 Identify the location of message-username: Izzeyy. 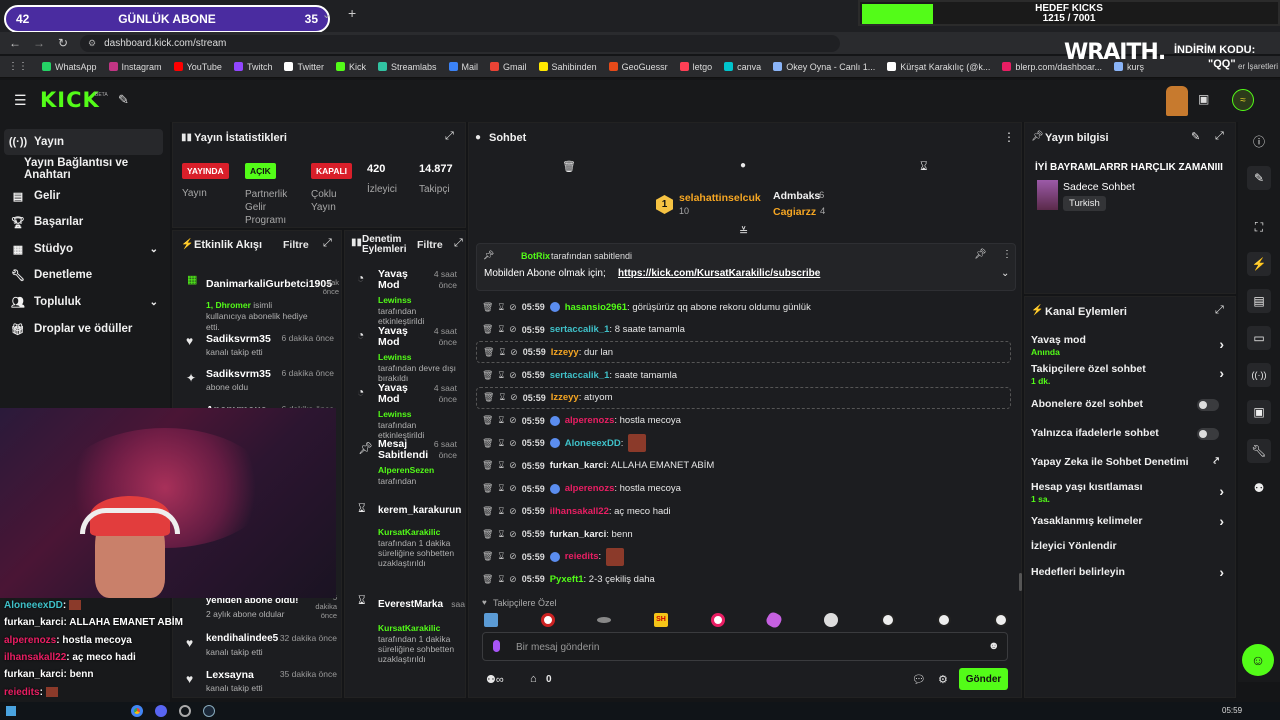
(565, 352).